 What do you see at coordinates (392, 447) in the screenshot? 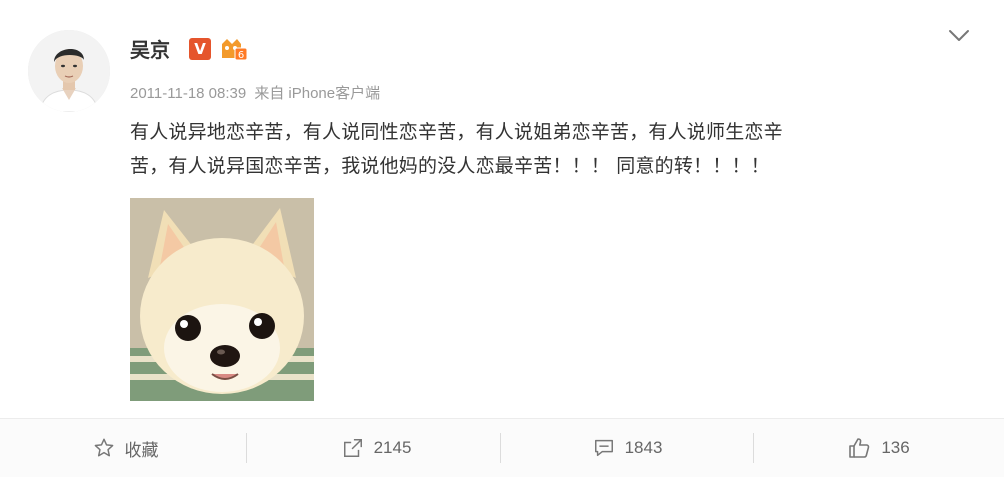
I see `repost-count: 2145` at bounding box center [392, 447].